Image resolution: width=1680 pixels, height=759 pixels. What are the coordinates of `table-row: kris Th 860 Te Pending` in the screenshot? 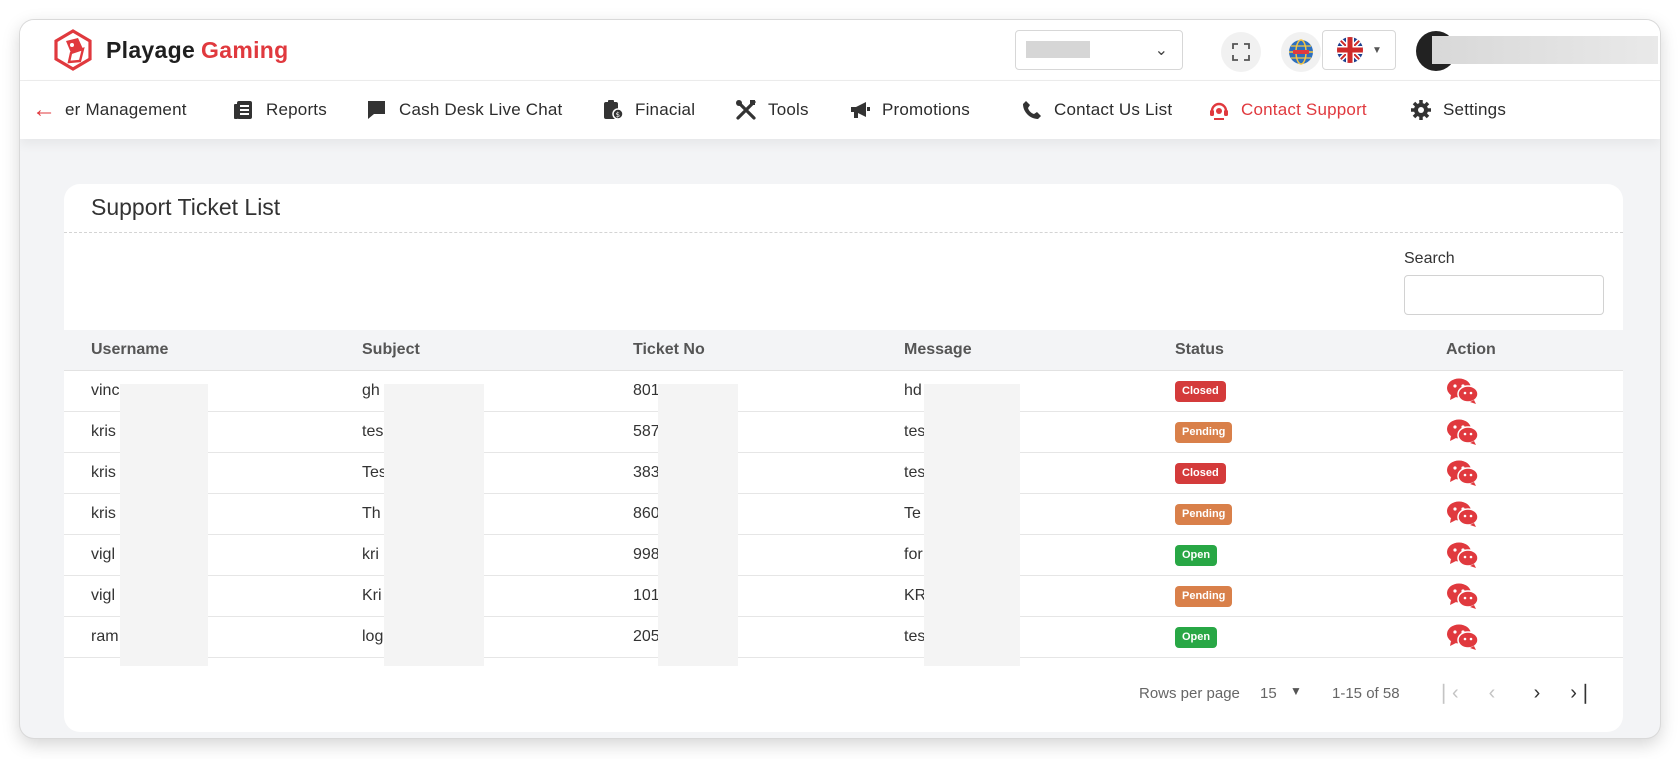 It's located at (843, 514).